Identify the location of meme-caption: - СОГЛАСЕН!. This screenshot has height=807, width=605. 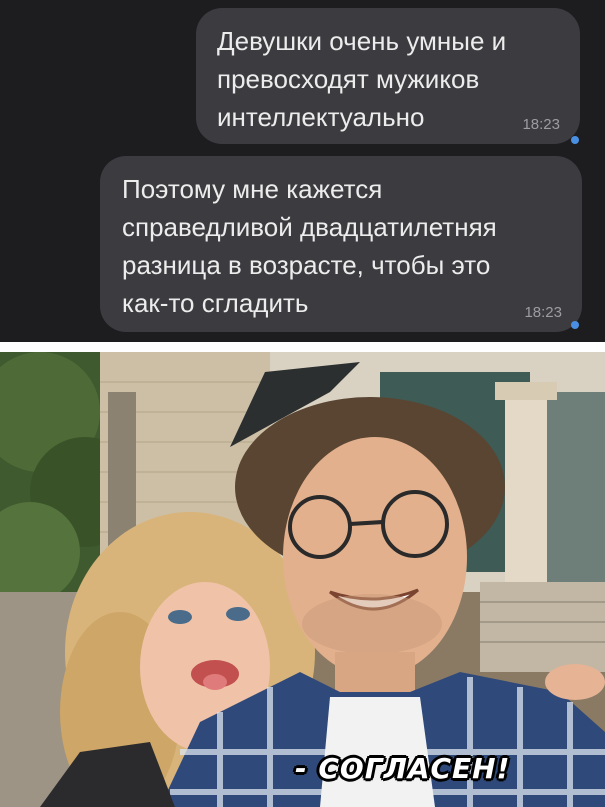
(403, 768).